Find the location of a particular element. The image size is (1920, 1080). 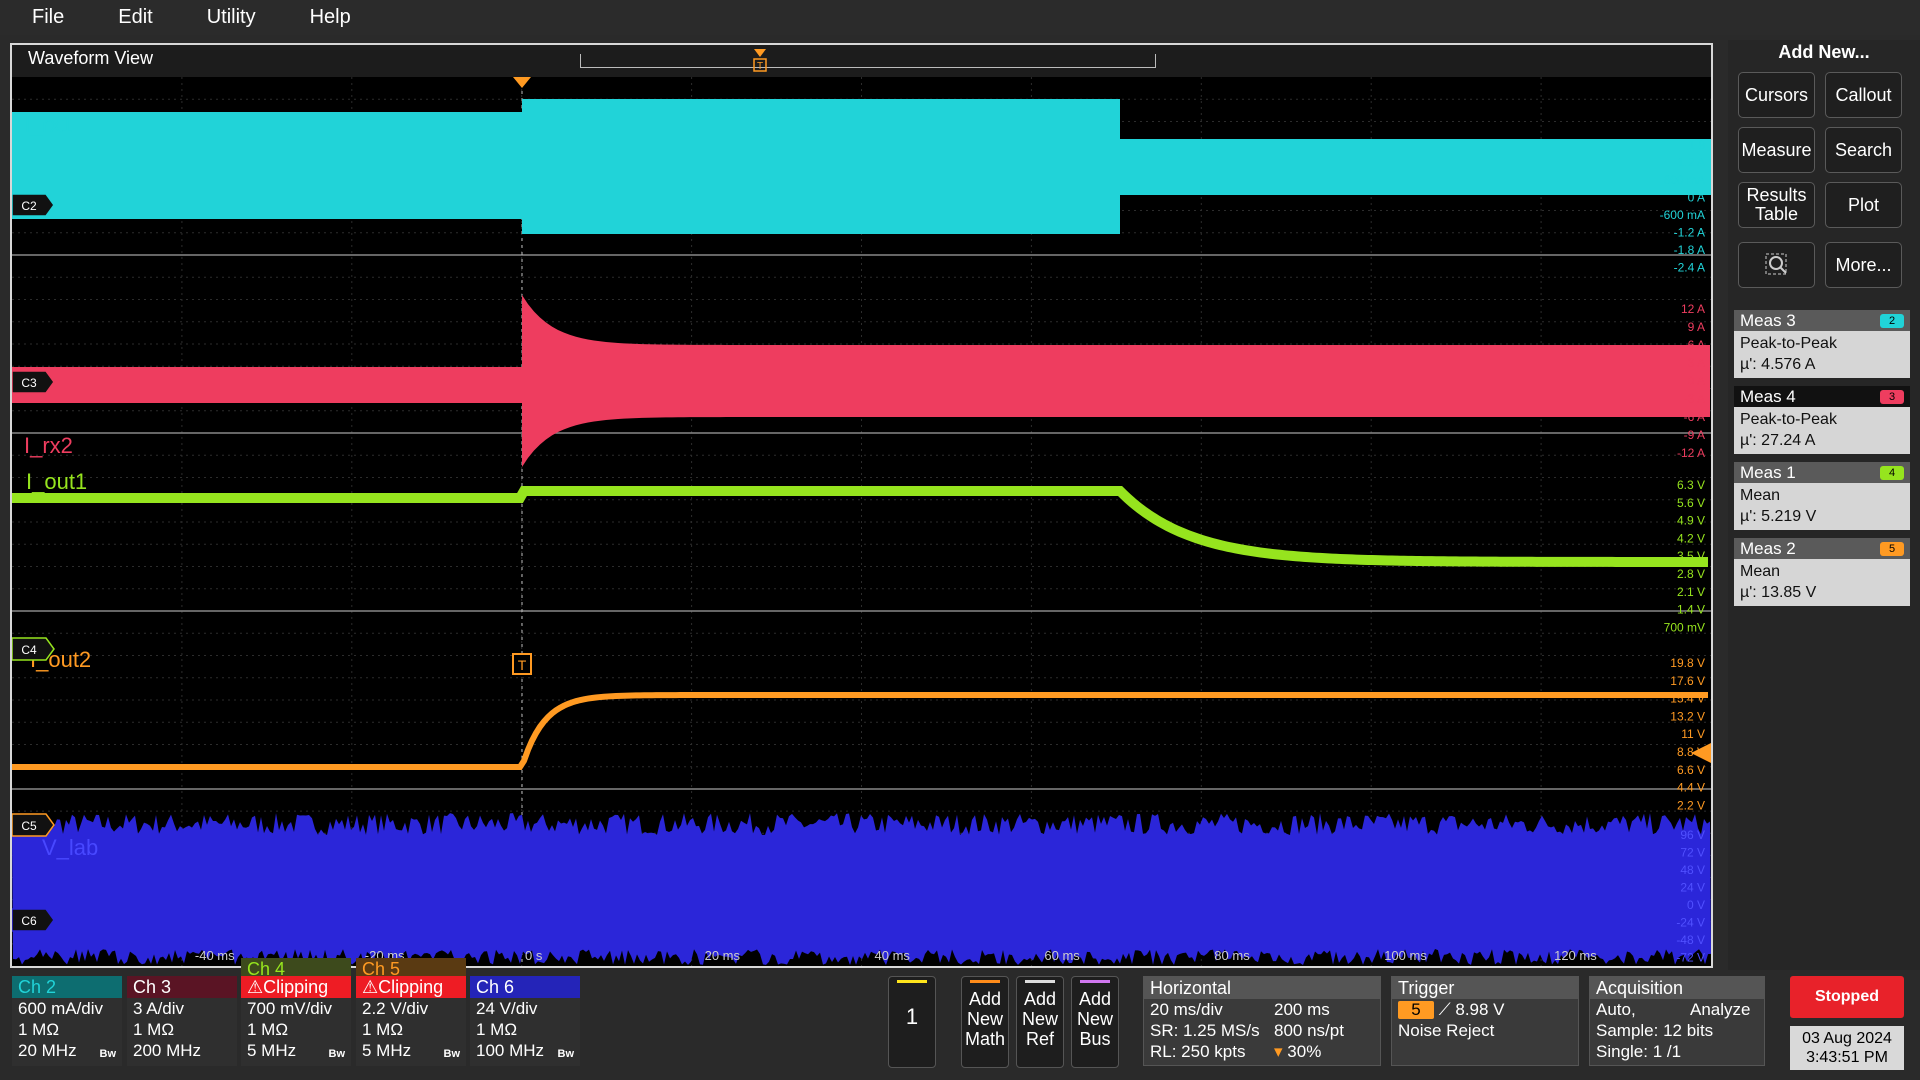

menu-help: Help is located at coordinates (325, 17).